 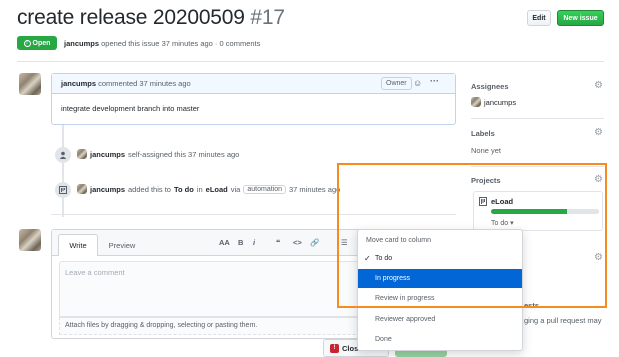 I want to click on text-size-icon: AA, so click(x=224, y=242).